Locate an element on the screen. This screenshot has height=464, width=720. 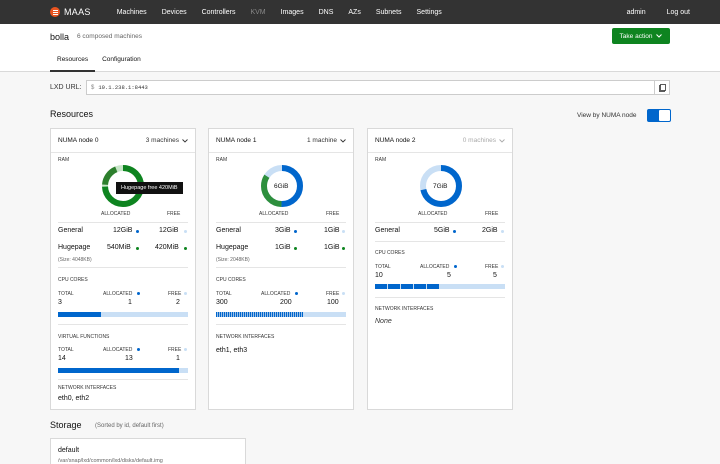
tab-configuration: Configuration is located at coordinates (121, 62).